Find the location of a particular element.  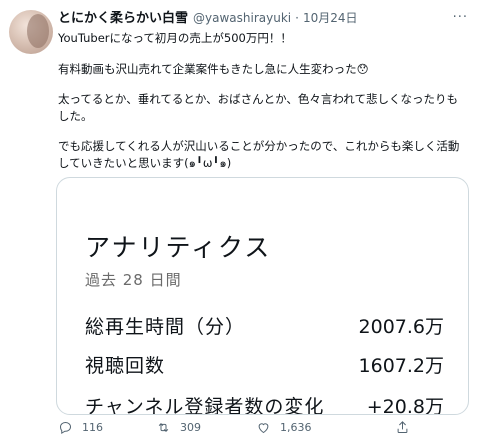

share-button is located at coordinates (402, 427).